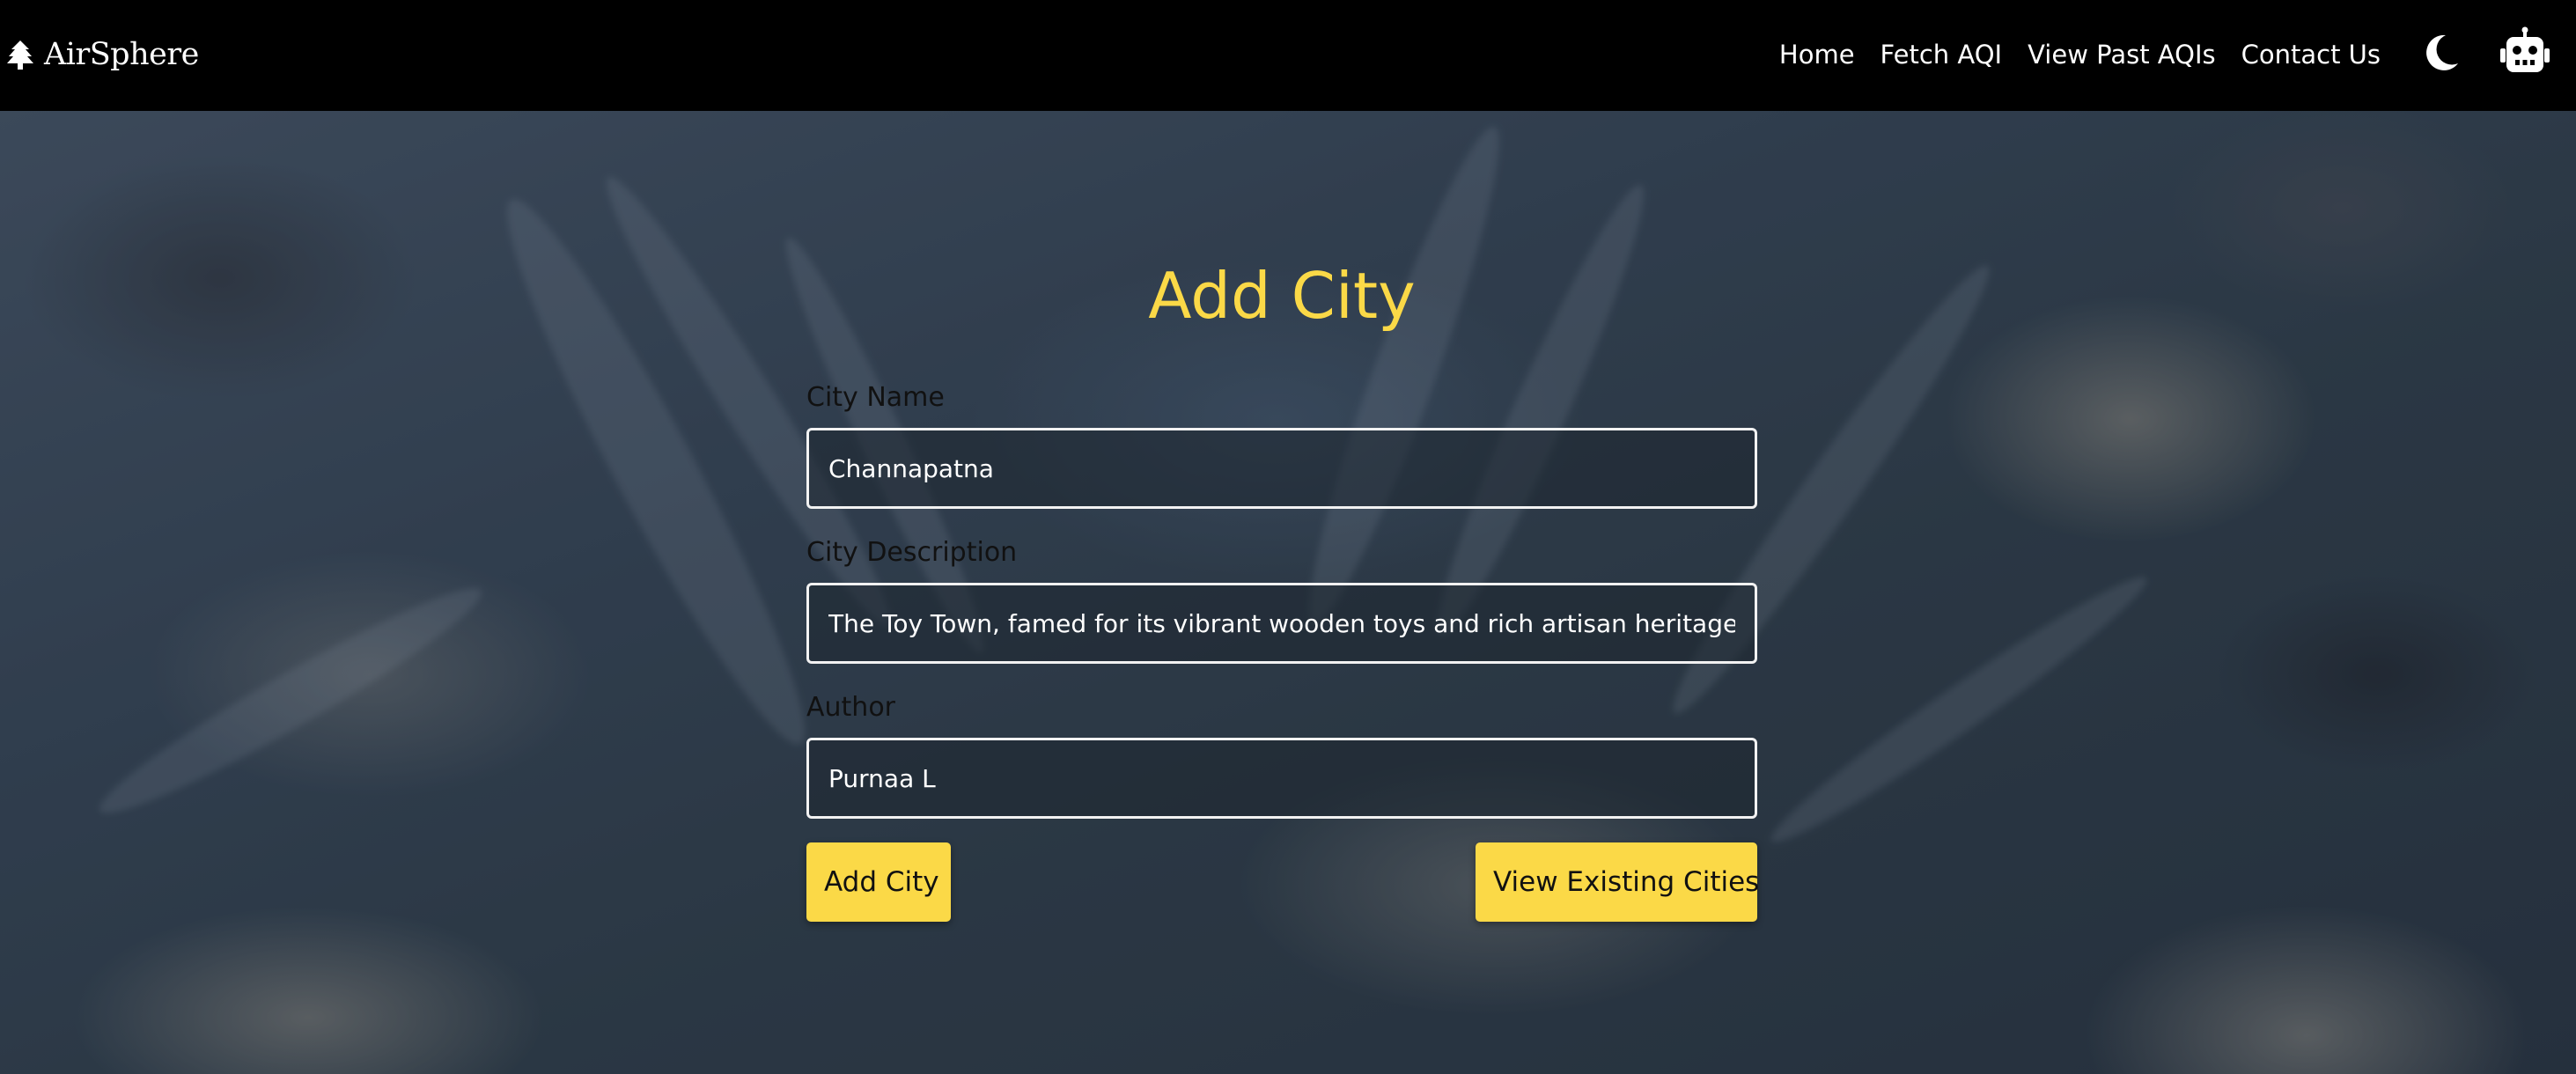  I want to click on robot-icon, so click(2525, 53).